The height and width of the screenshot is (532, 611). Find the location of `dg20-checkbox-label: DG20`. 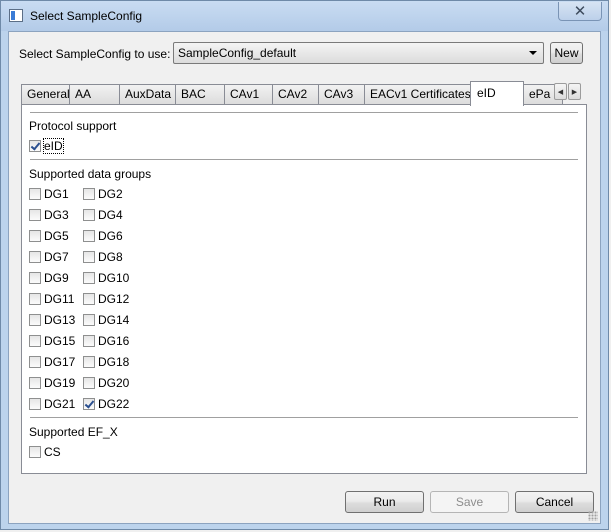

dg20-checkbox-label: DG20 is located at coordinates (113, 383).